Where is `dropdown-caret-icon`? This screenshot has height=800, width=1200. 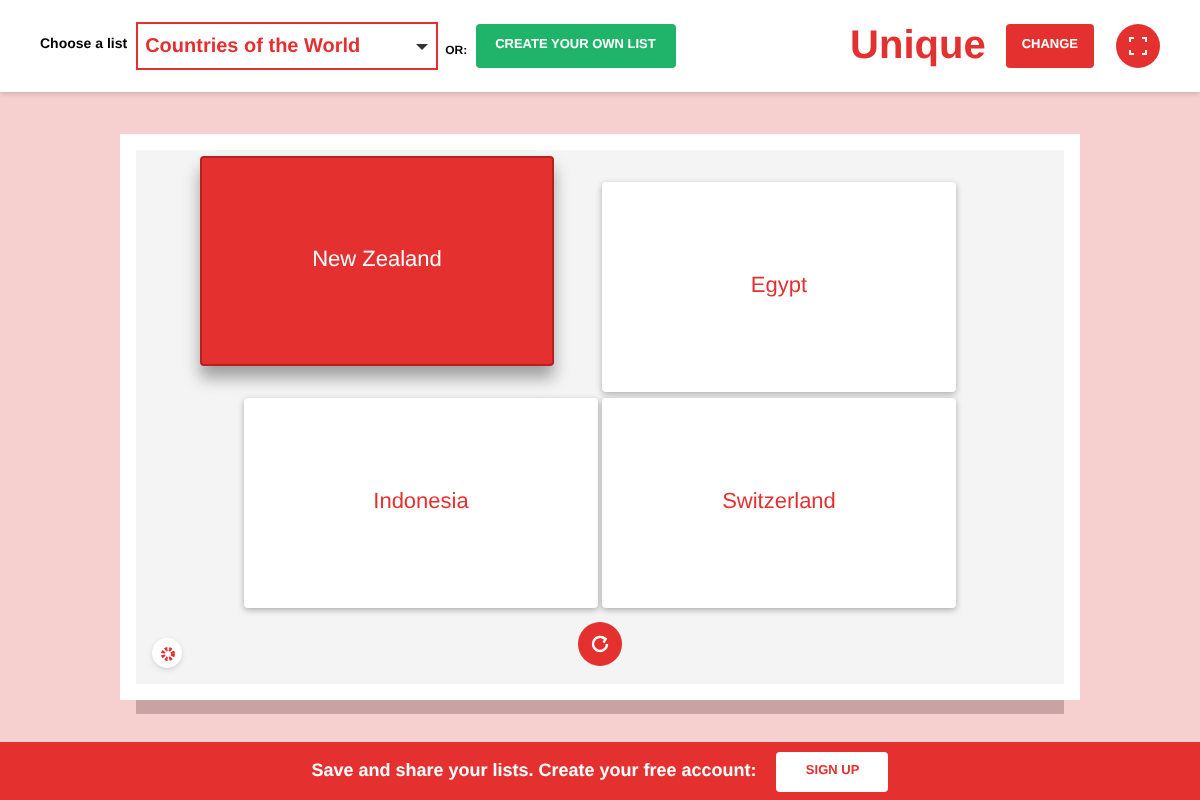 dropdown-caret-icon is located at coordinates (421, 46).